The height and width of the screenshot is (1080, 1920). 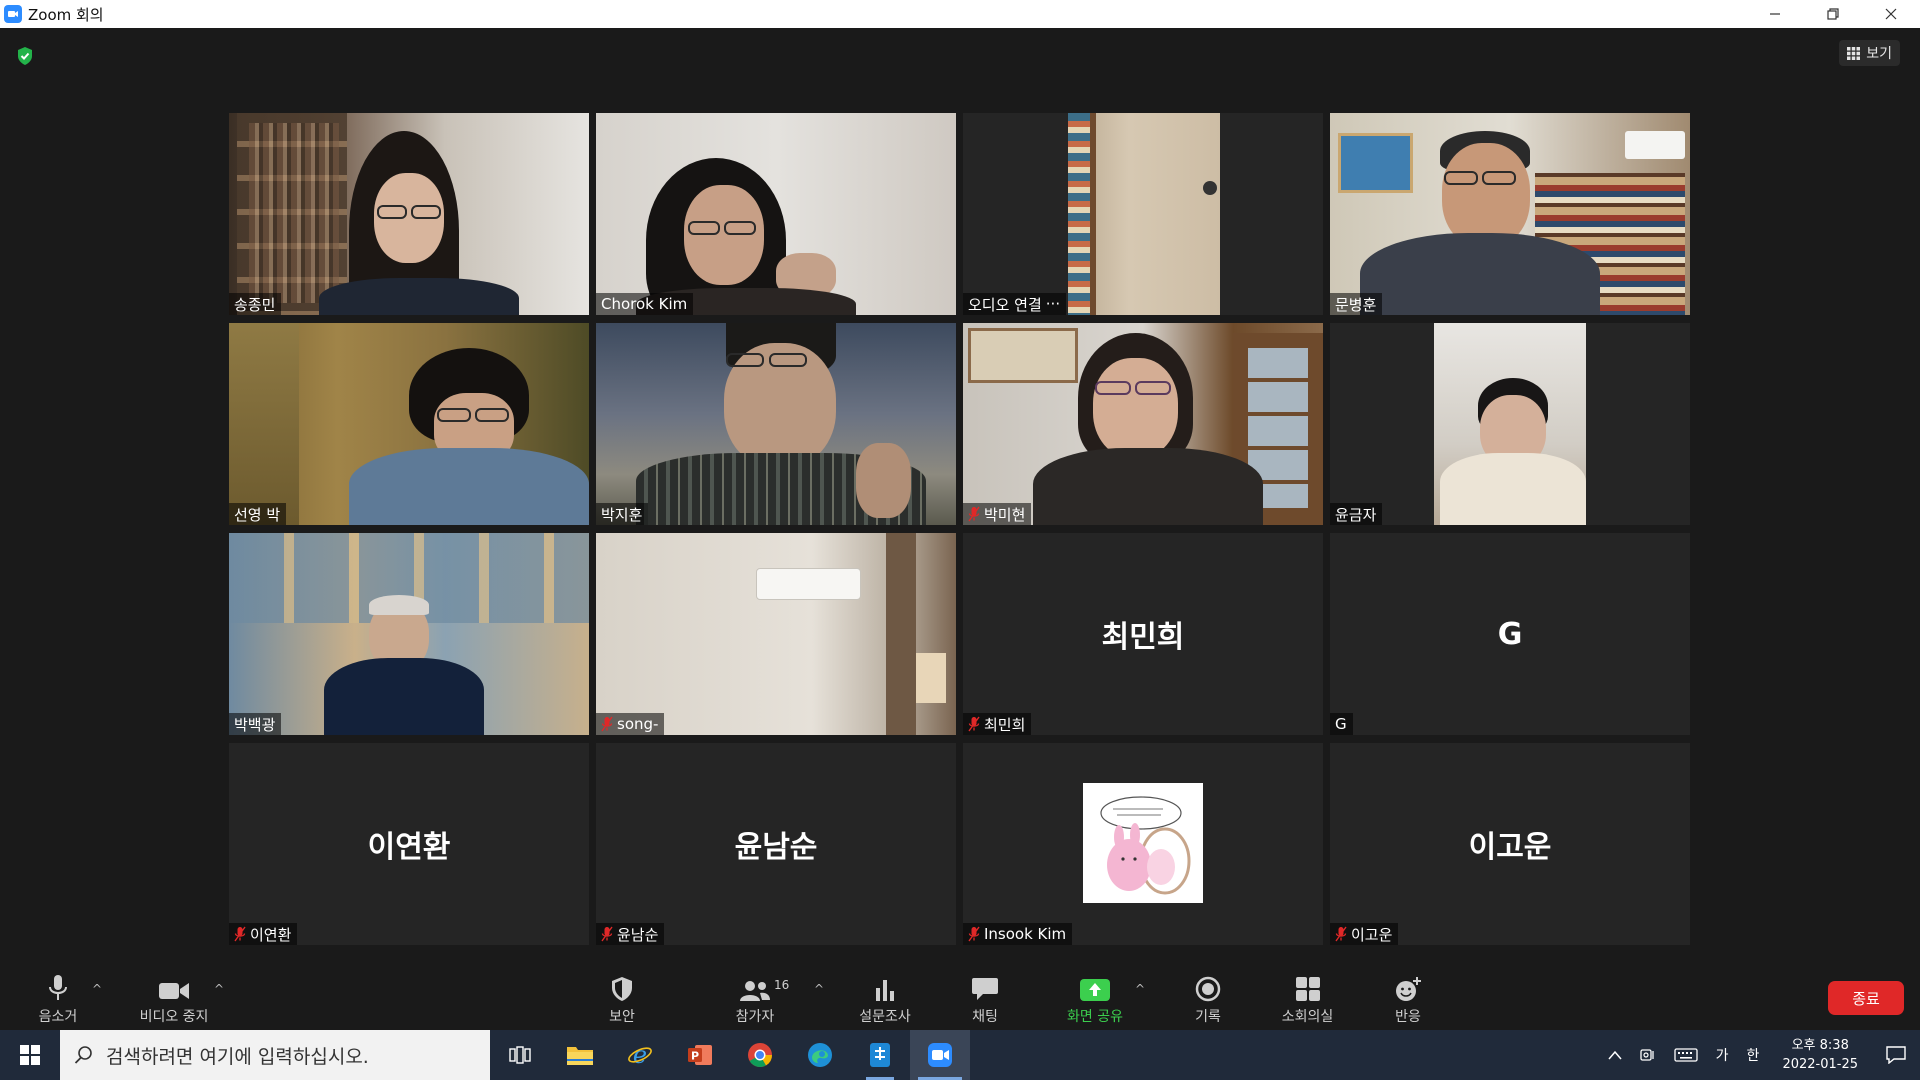 I want to click on share-options-caret-icon: ^, so click(x=1140, y=989).